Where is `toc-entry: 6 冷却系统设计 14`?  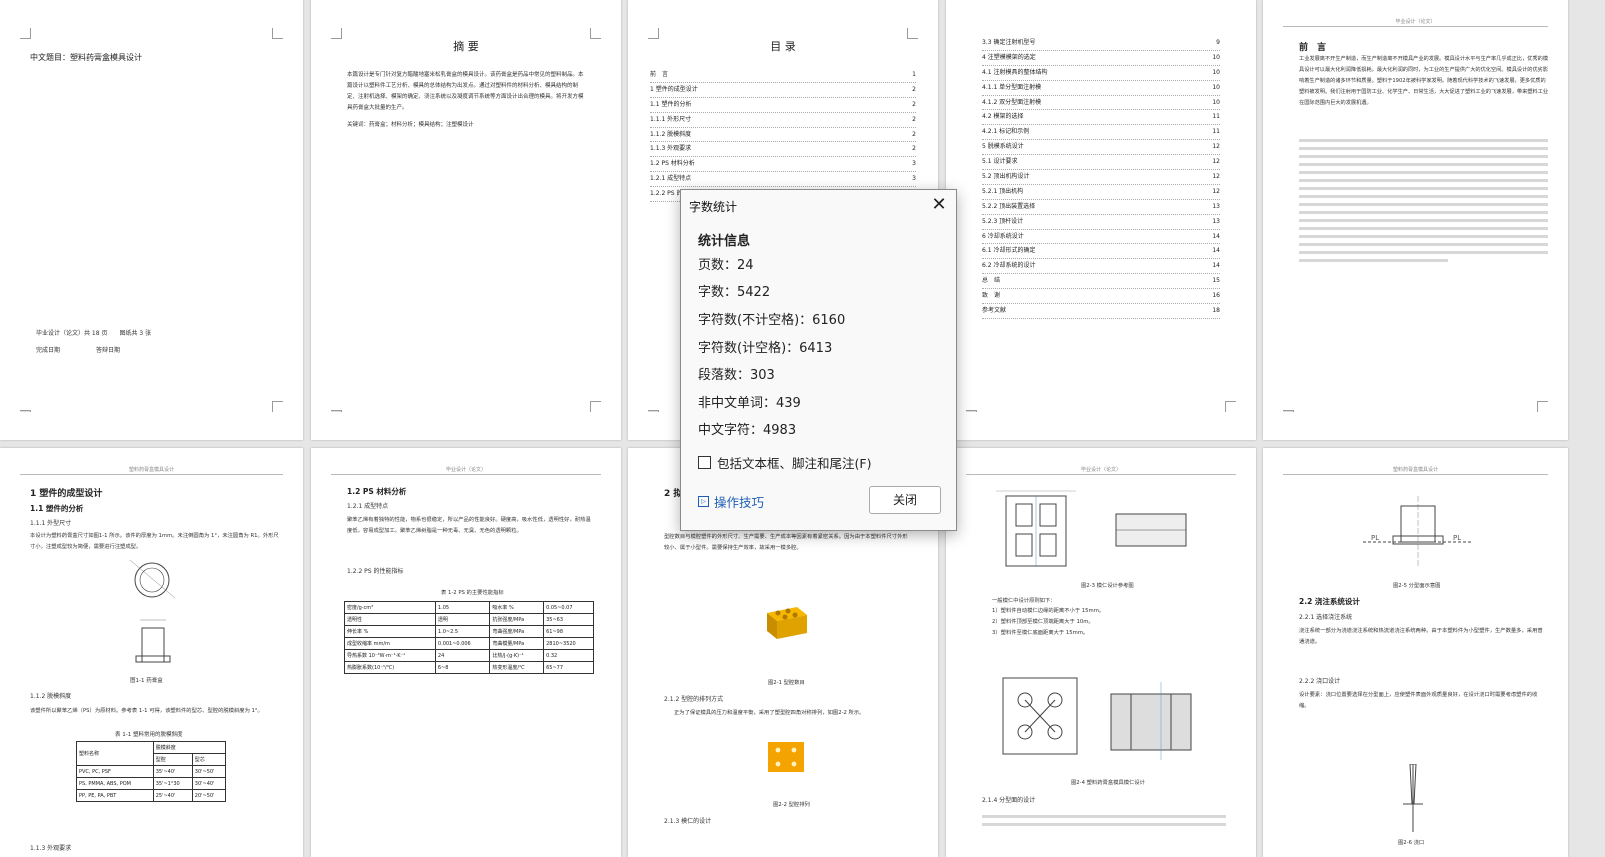 toc-entry: 6 冷却系统设计 14 is located at coordinates (1101, 237).